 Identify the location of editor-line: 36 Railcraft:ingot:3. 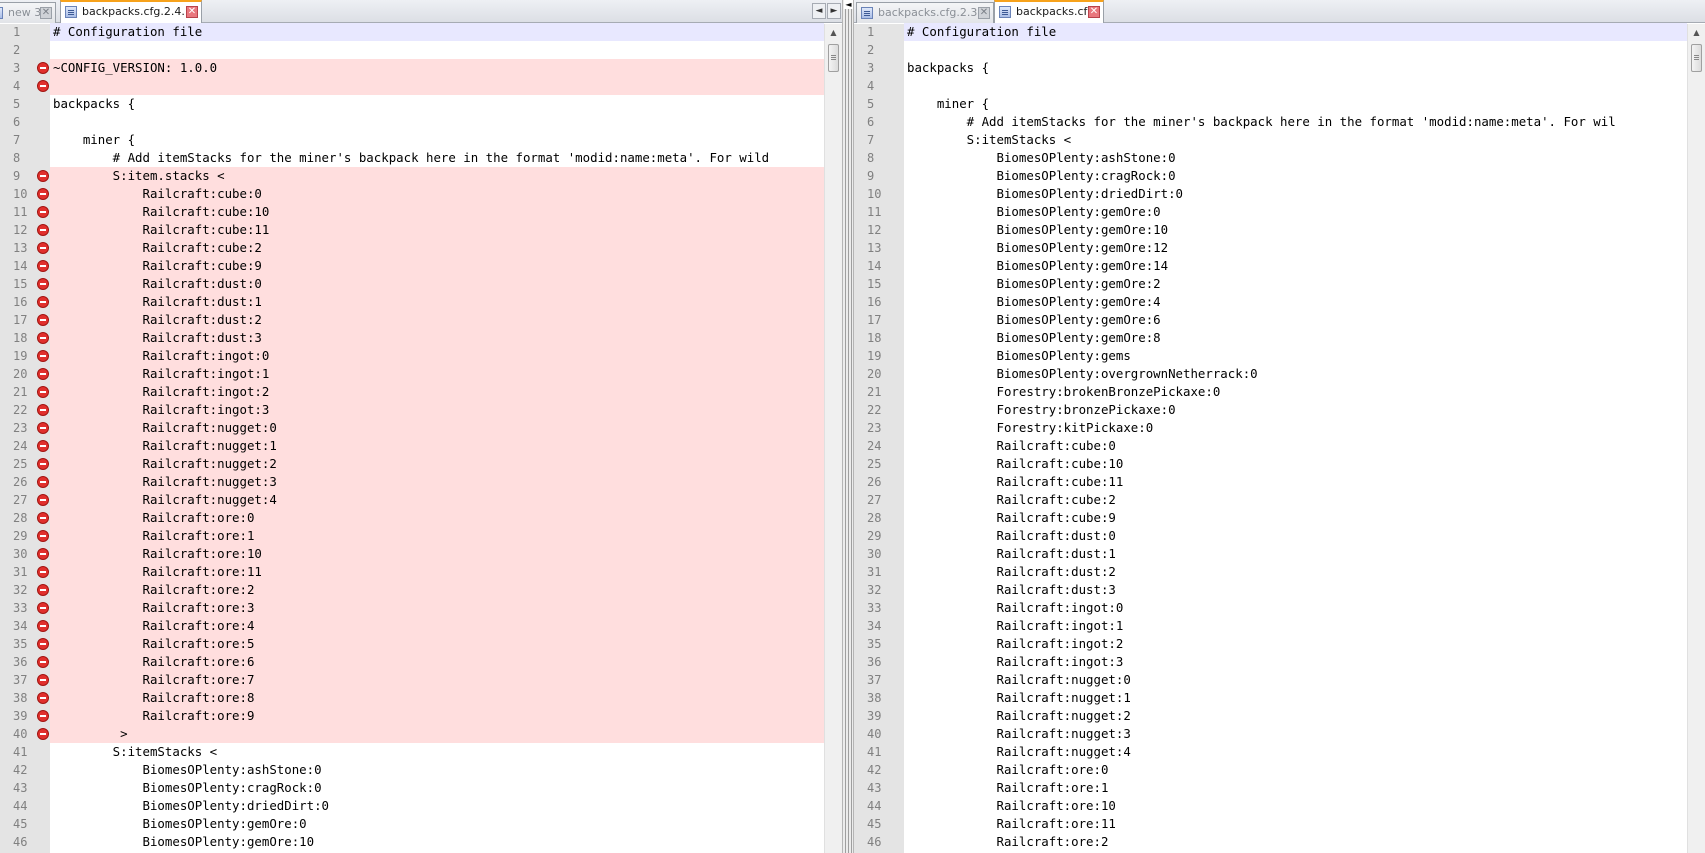
(1270, 662).